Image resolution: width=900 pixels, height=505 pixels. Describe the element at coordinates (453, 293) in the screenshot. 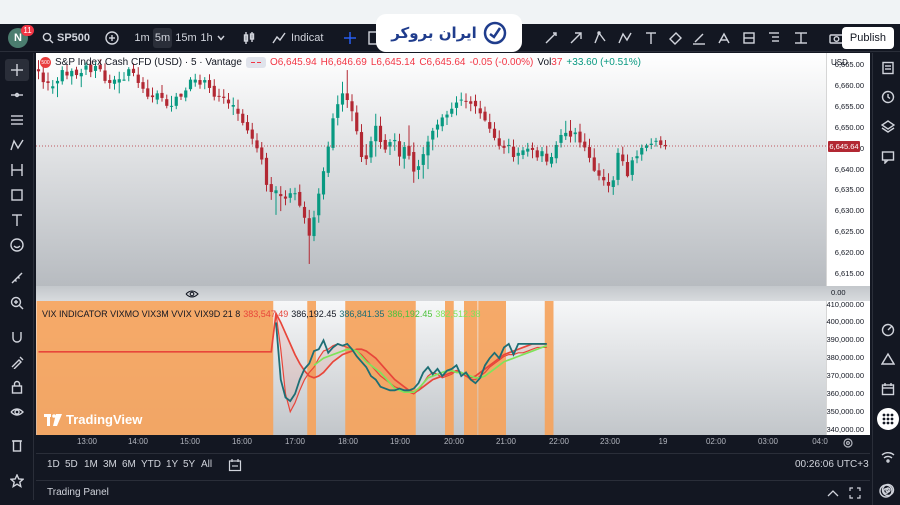

I see `pane-separator: 0.00` at that location.